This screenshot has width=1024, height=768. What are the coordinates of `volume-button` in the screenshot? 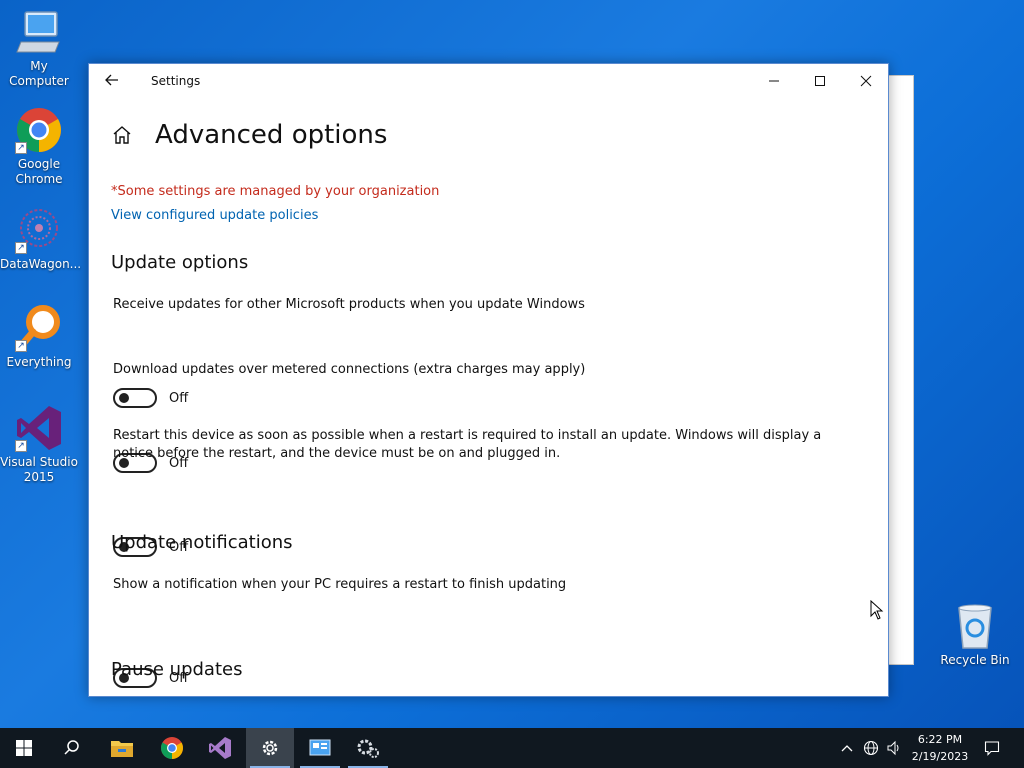 It's located at (894, 748).